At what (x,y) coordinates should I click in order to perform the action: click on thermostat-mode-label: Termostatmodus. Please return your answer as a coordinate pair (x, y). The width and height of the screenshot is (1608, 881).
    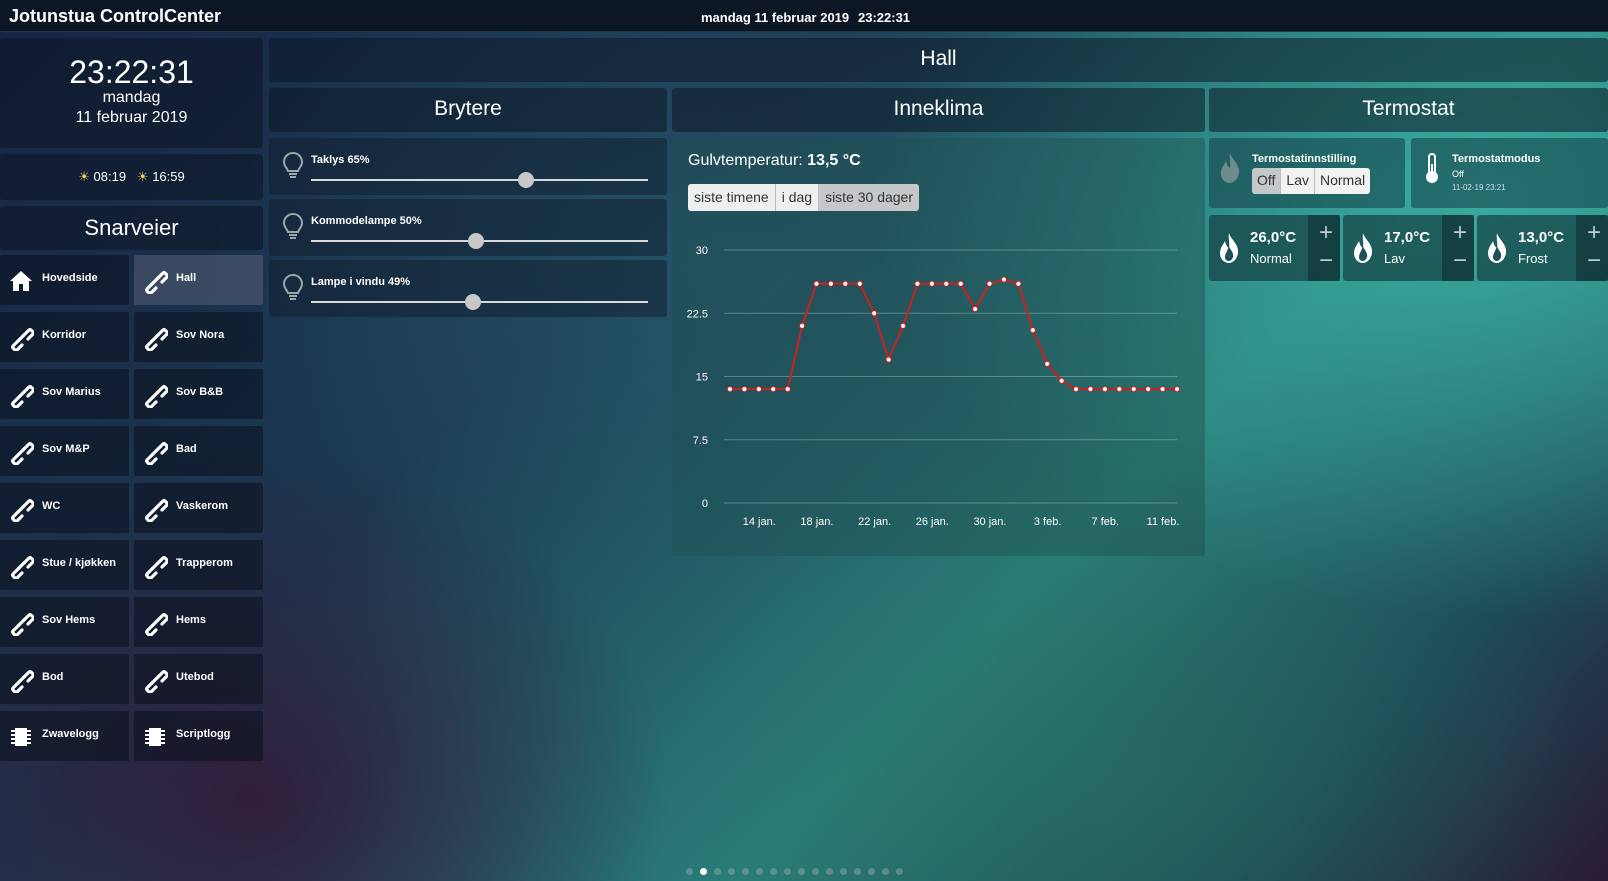
    Looking at the image, I should click on (1496, 159).